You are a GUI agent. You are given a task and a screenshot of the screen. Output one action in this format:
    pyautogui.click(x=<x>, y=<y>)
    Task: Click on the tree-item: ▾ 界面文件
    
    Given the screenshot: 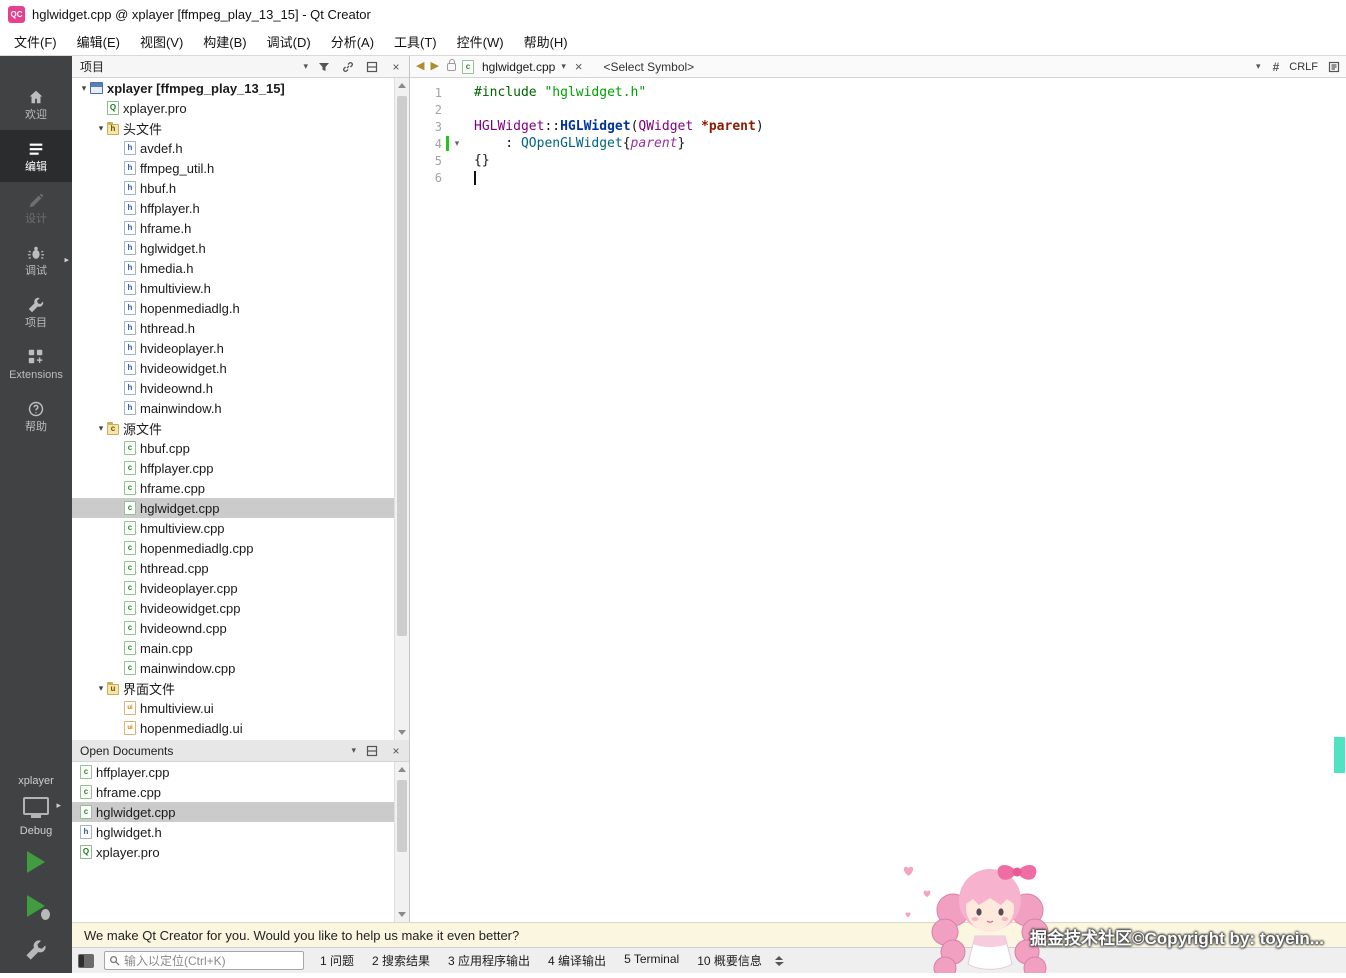 What is the action you would take?
    pyautogui.click(x=233, y=688)
    